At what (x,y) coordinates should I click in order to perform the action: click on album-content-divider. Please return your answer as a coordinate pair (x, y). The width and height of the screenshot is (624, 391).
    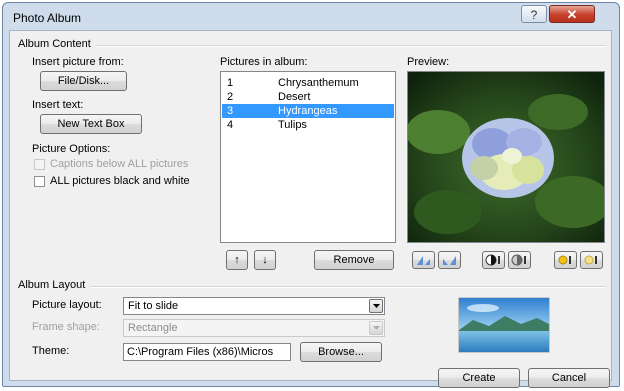
    Looking at the image, I should click on (351, 46).